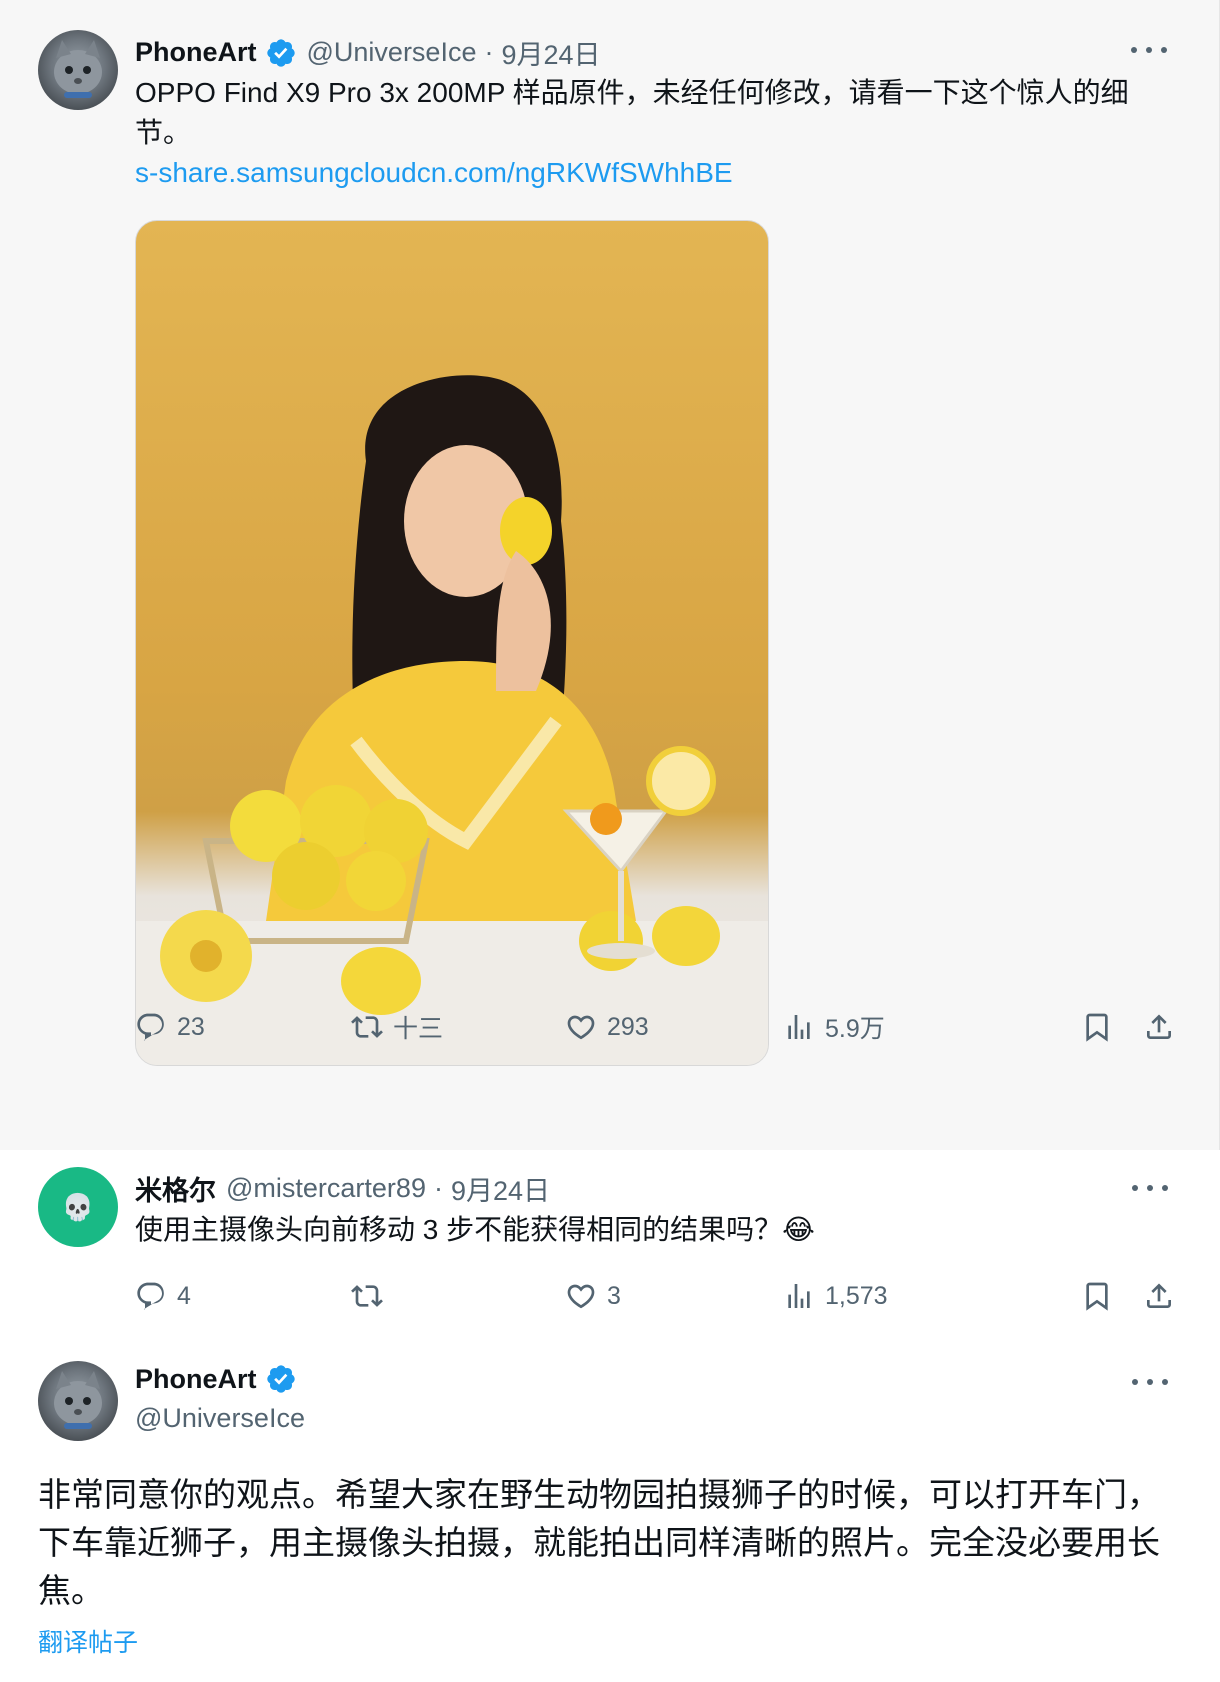 Image resolution: width=1220 pixels, height=1682 pixels. I want to click on reply-button: 23, so click(170, 1027).